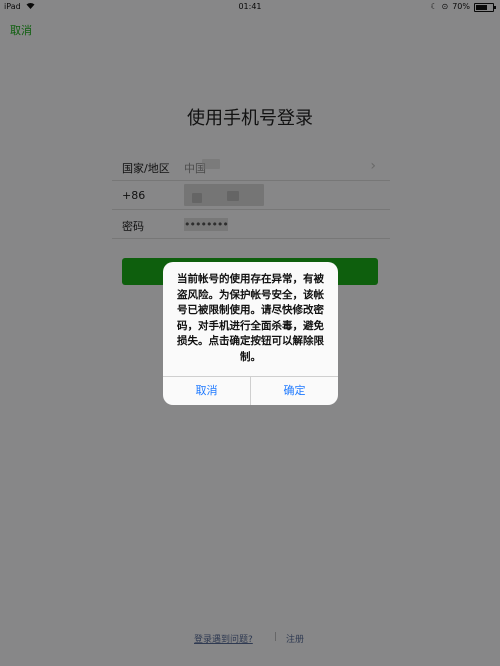 The width and height of the screenshot is (500, 666). What do you see at coordinates (206, 391) in the screenshot?
I see `dialog-cancel-button: 取消` at bounding box center [206, 391].